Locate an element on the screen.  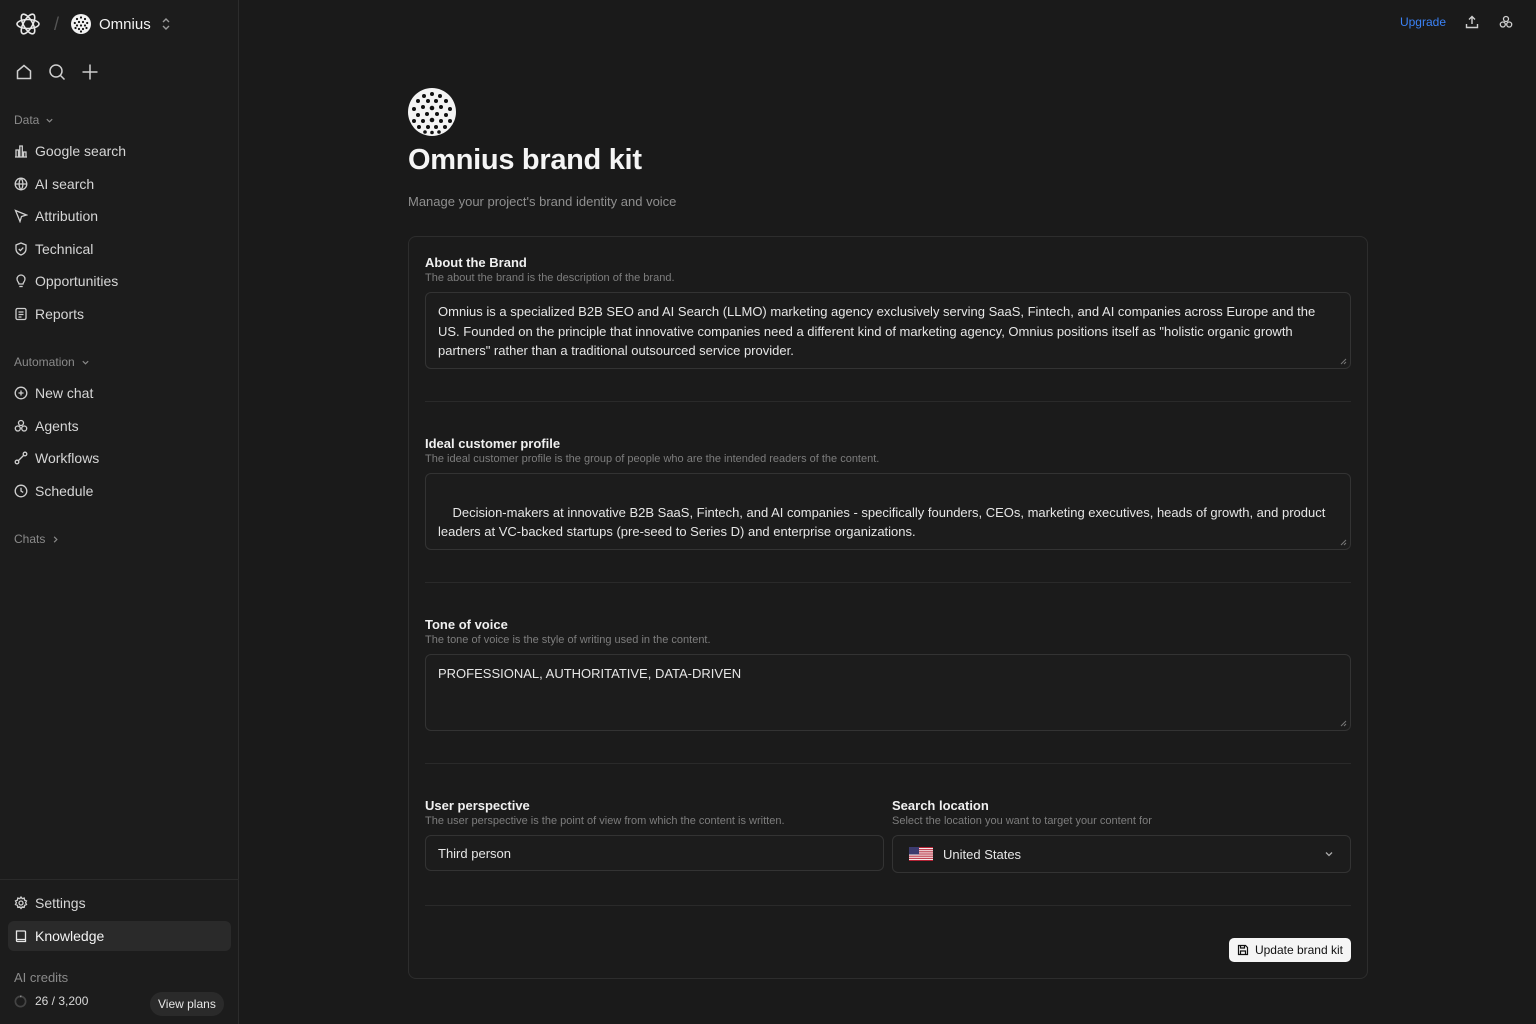
sidebar-item-label: Agents is located at coordinates (57, 426).